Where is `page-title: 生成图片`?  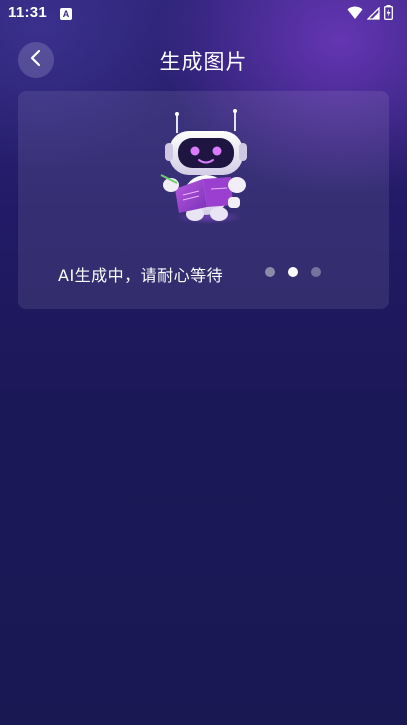
page-title: 生成图片 is located at coordinates (203, 62).